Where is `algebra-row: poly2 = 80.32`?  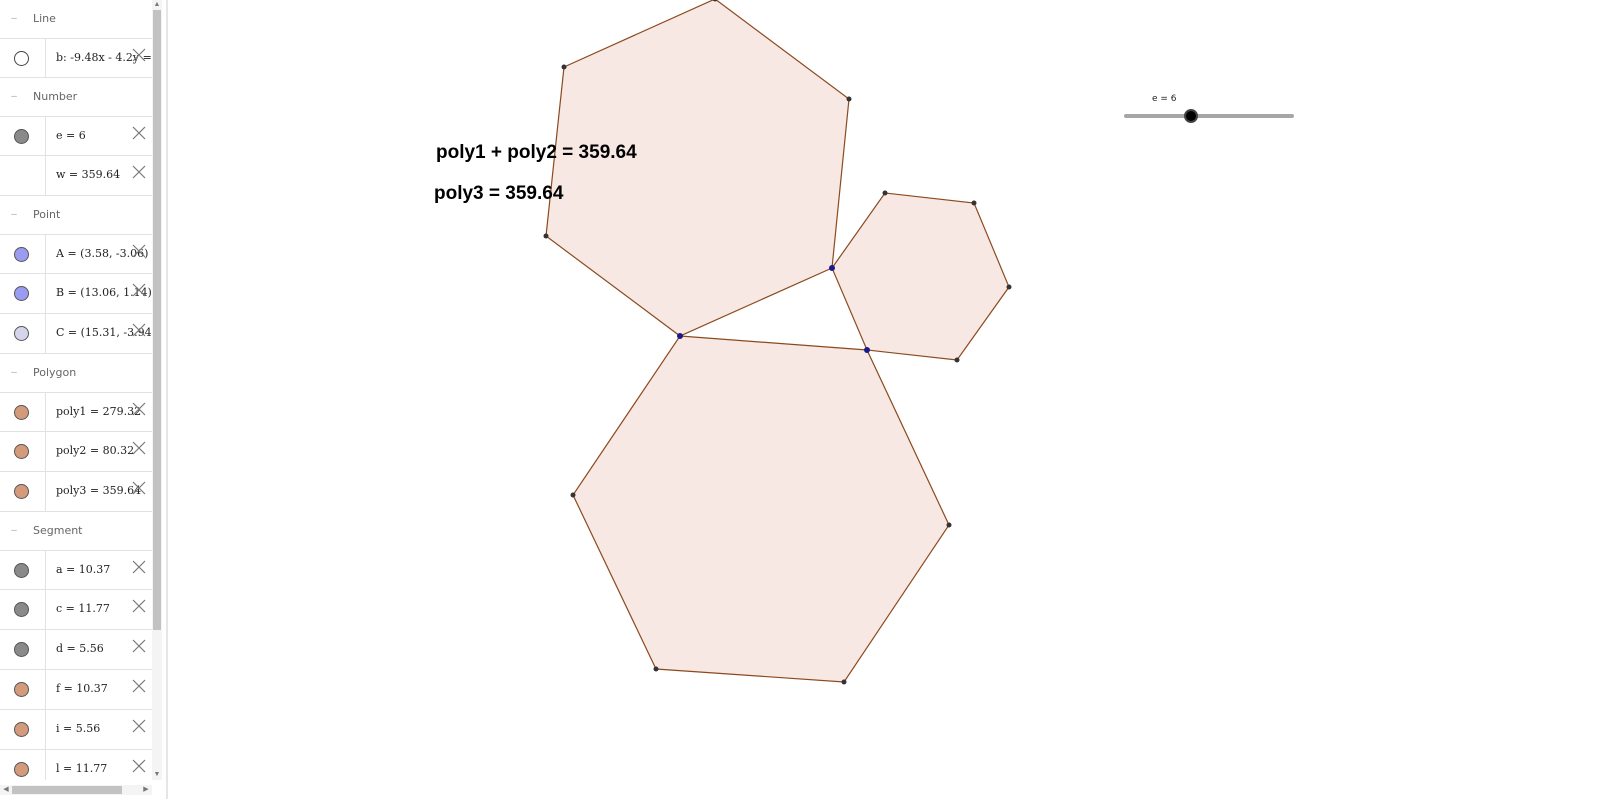
algebra-row: poly2 = 80.32 is located at coordinates (76, 452).